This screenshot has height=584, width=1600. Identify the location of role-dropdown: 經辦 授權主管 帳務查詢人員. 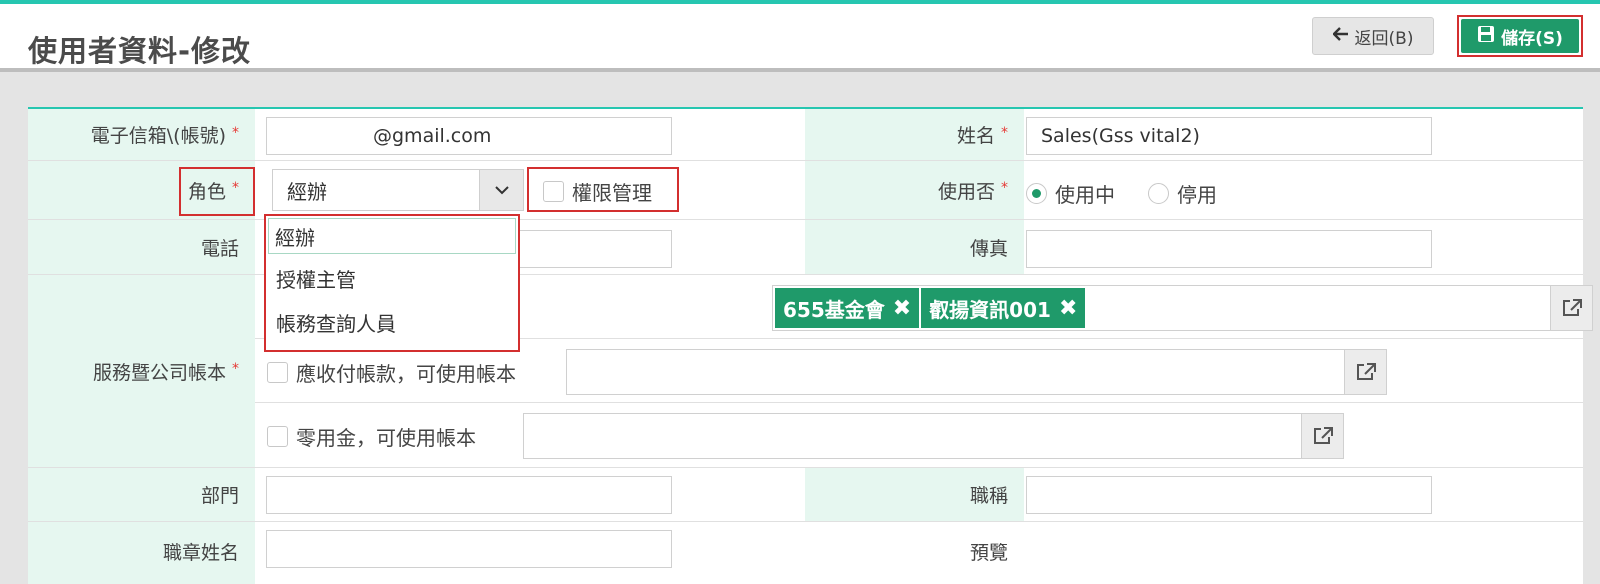
(392, 283).